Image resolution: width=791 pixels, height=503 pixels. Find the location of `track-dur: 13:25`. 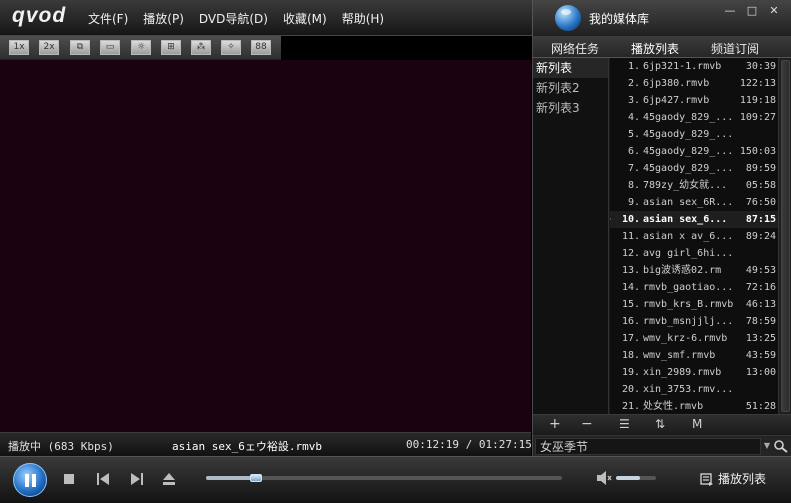

track-dur: 13:25 is located at coordinates (760, 338).